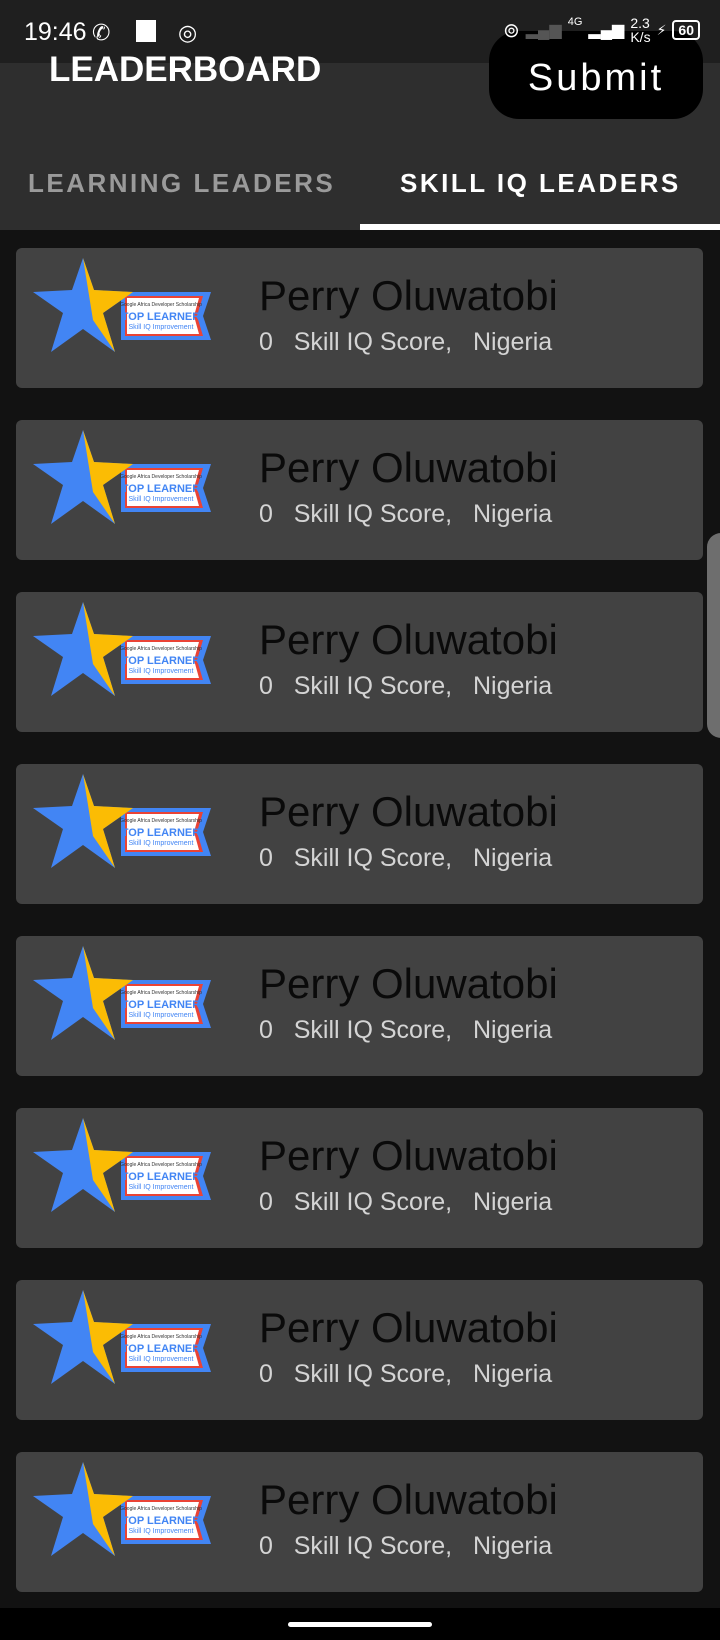  Describe the element at coordinates (575, 22) in the screenshot. I see `network-type: 4G` at that location.